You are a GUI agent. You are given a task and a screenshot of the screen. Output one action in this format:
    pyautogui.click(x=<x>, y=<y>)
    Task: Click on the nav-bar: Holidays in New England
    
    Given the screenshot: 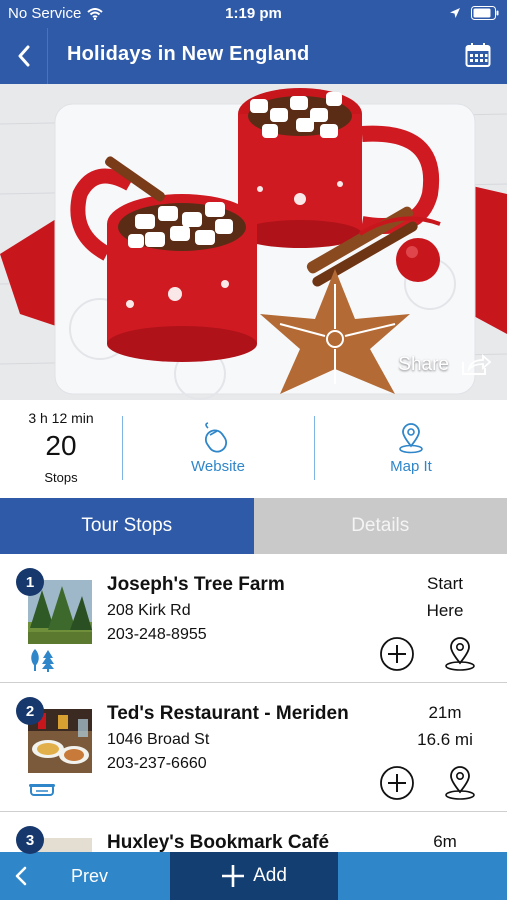 What is the action you would take?
    pyautogui.click(x=253, y=56)
    